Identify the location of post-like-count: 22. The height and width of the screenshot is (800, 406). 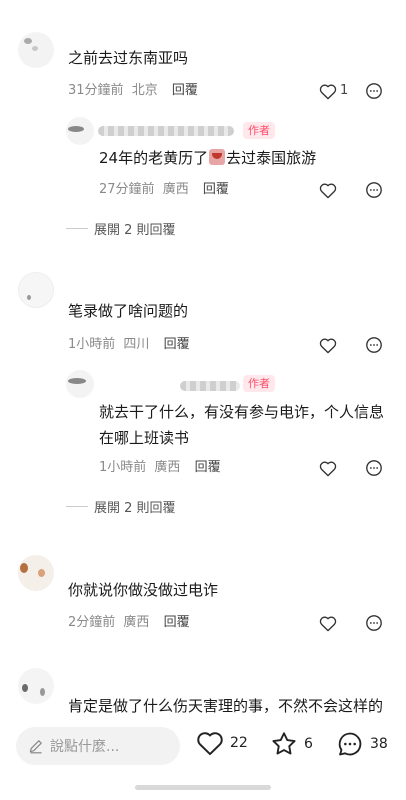
(239, 743).